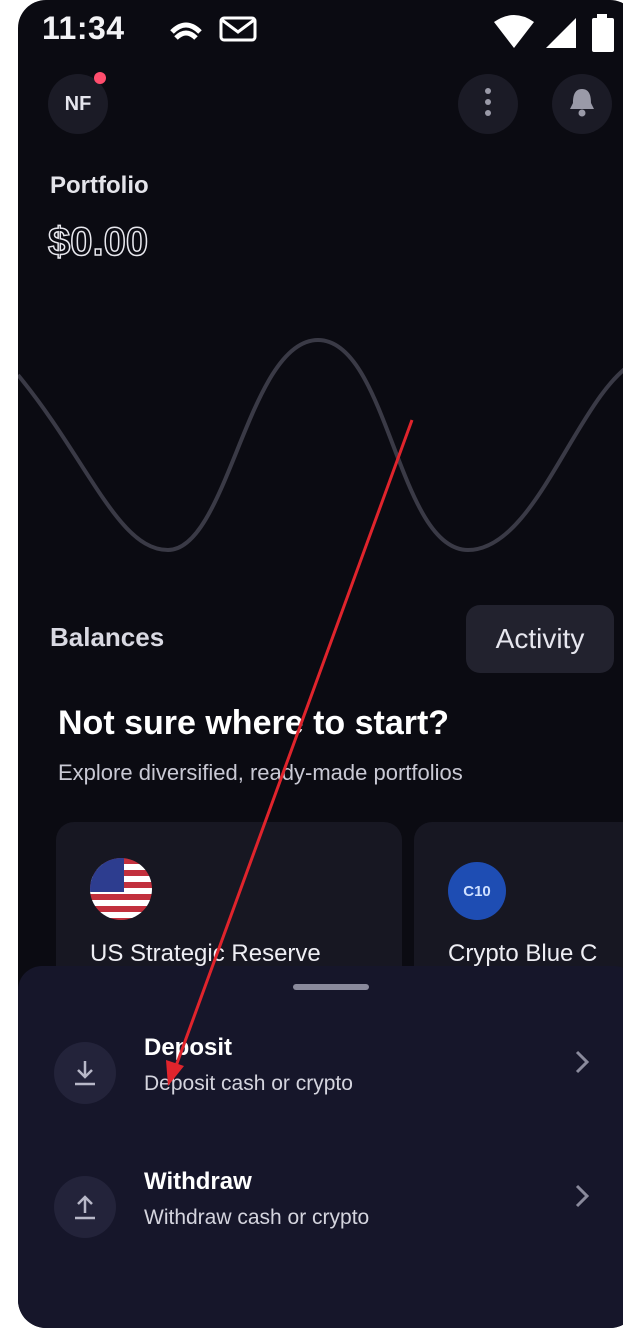 This screenshot has height=1333, width=623. Describe the element at coordinates (99, 185) in the screenshot. I see `portfolio-label: Portfolio` at that location.